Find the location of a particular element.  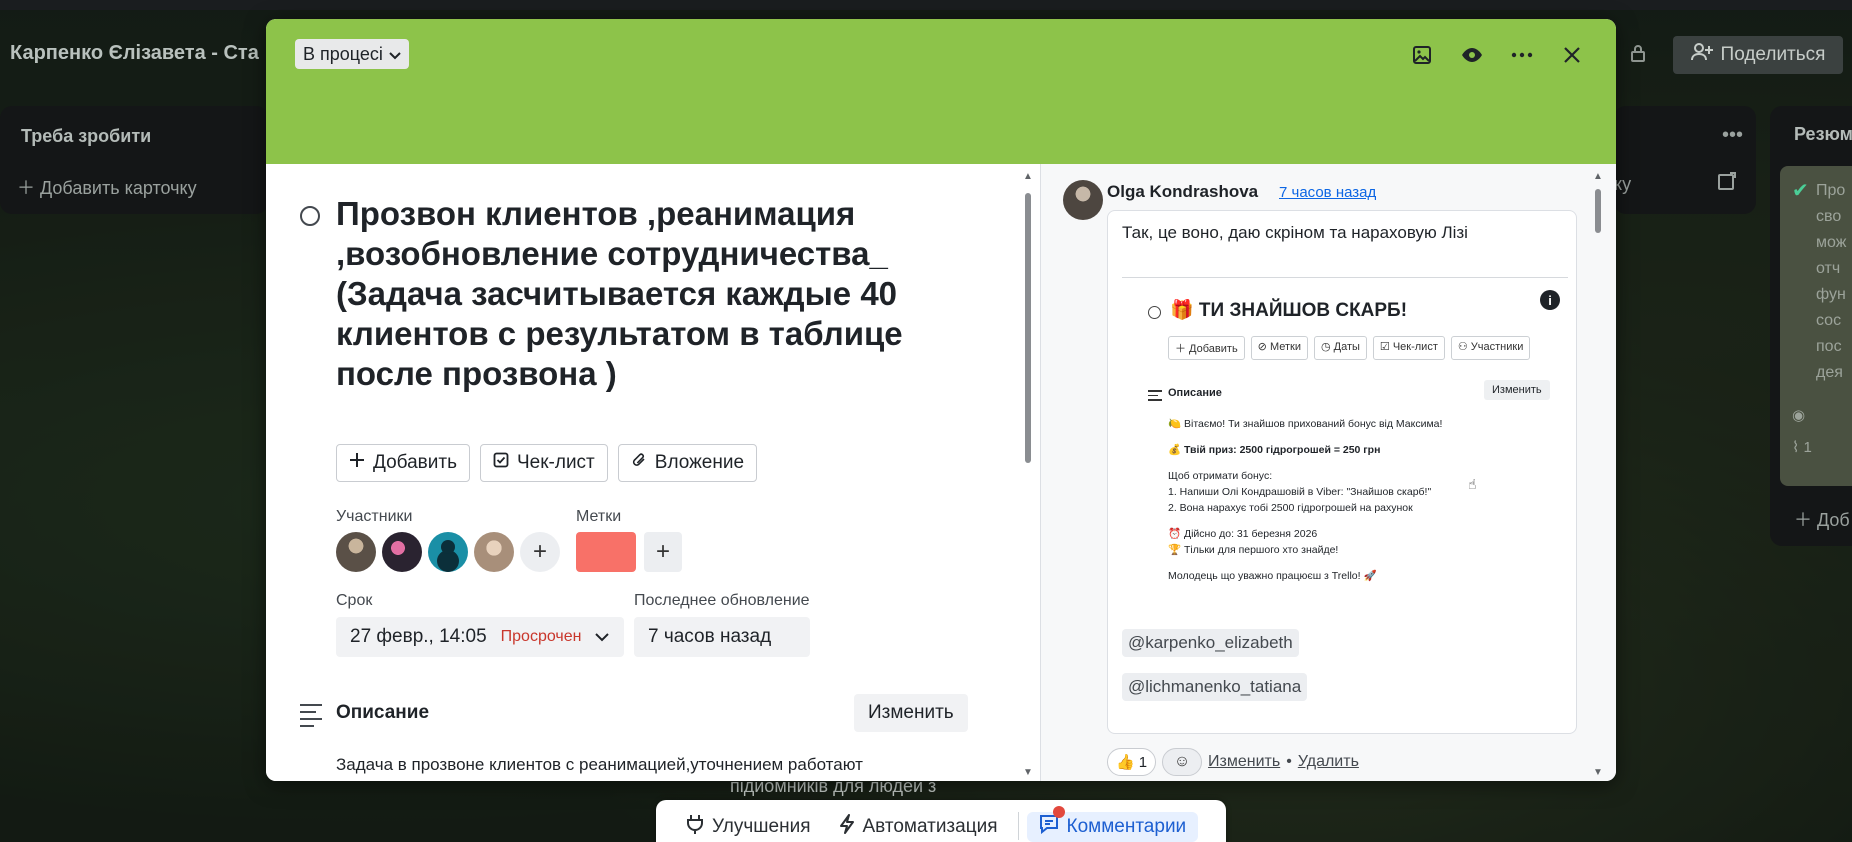

plus-icon: ＋ is located at coordinates (26, 188).